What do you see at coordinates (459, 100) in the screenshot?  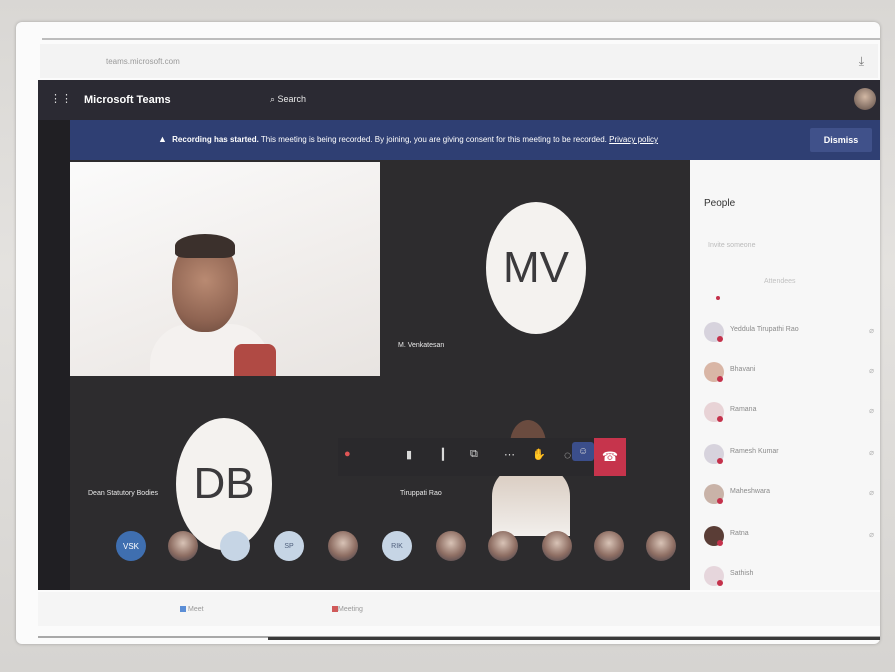 I see `title-bar: ⋮⋮ Microsoft Teams ⌕ Search` at bounding box center [459, 100].